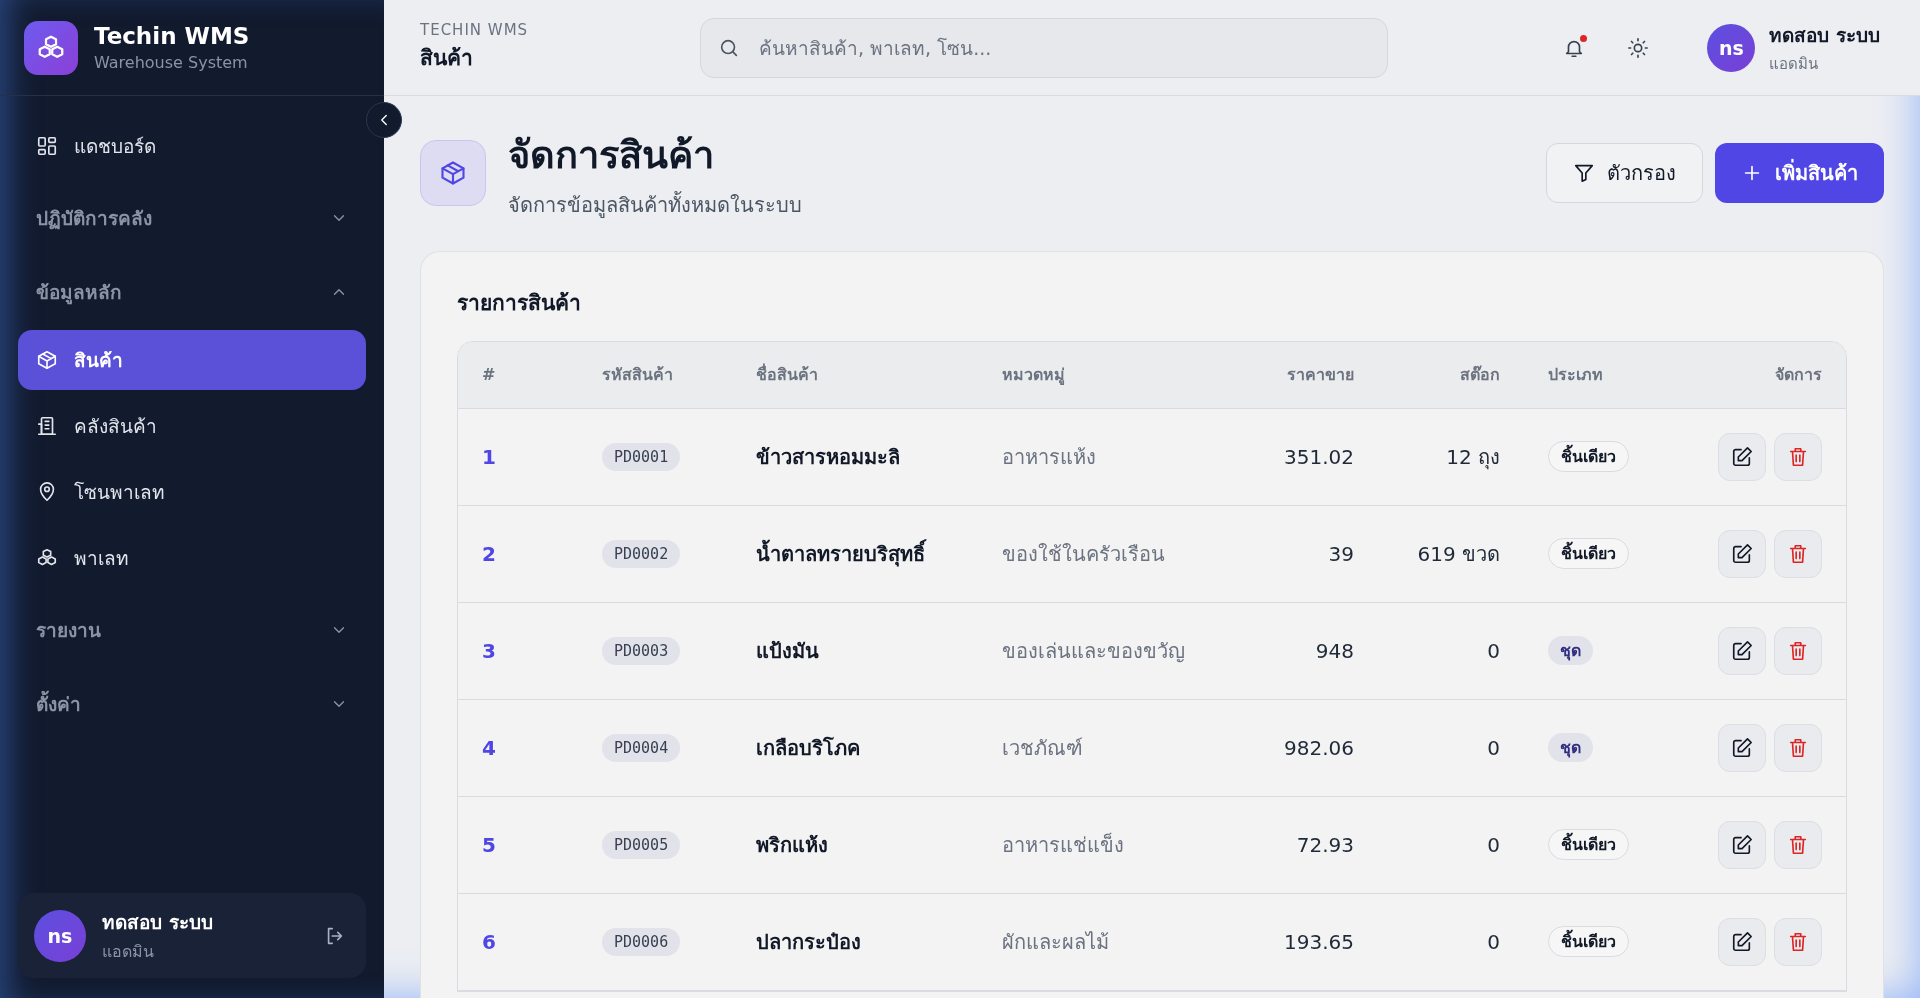 This screenshot has height=998, width=1920. Describe the element at coordinates (1638, 47) in the screenshot. I see `sun-icon` at that location.